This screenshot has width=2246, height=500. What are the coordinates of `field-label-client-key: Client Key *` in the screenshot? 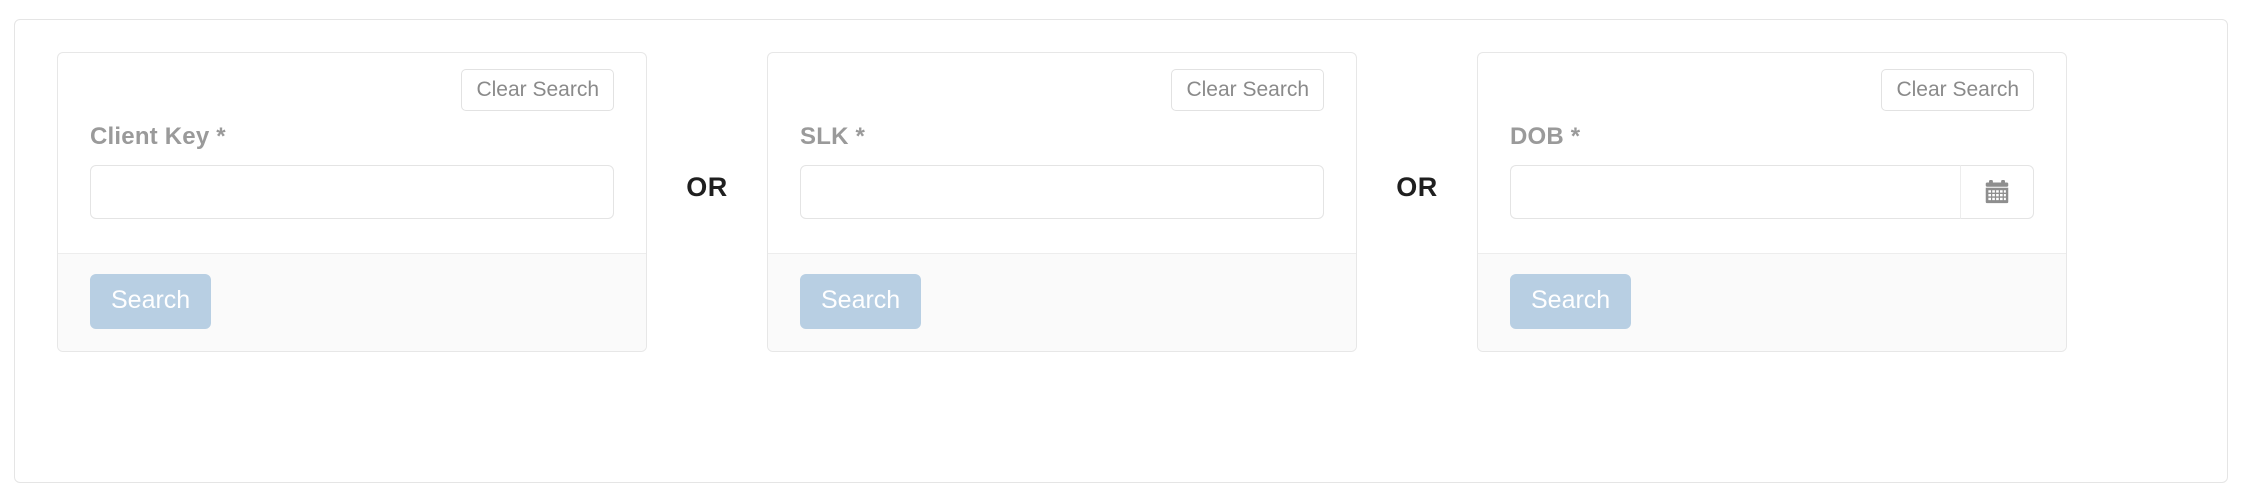 It's located at (158, 136).